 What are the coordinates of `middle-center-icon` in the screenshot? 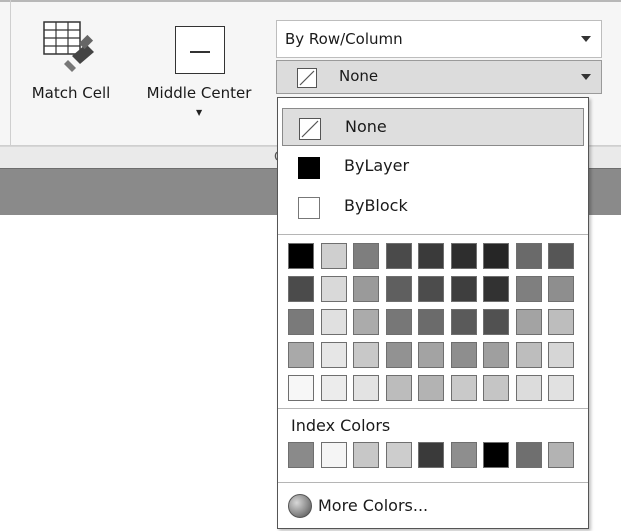 It's located at (200, 50).